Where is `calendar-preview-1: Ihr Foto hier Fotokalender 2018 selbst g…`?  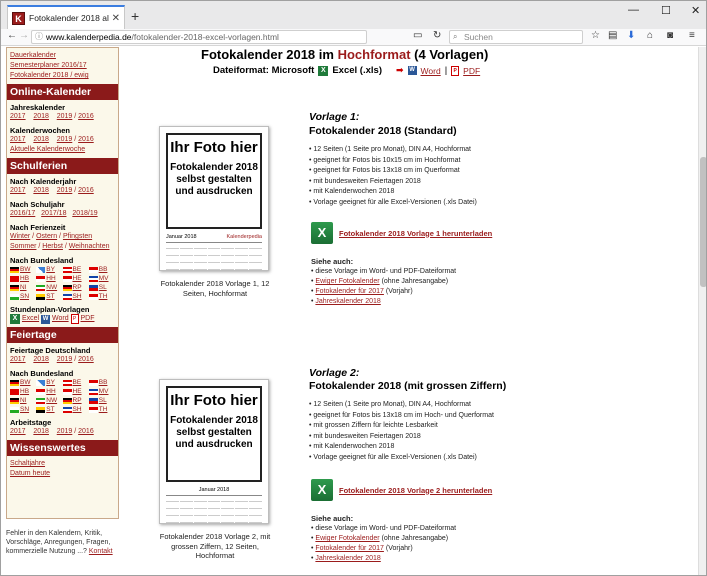 calendar-preview-1: Ihr Foto hier Fotokalender 2018 selbst g… is located at coordinates (214, 198).